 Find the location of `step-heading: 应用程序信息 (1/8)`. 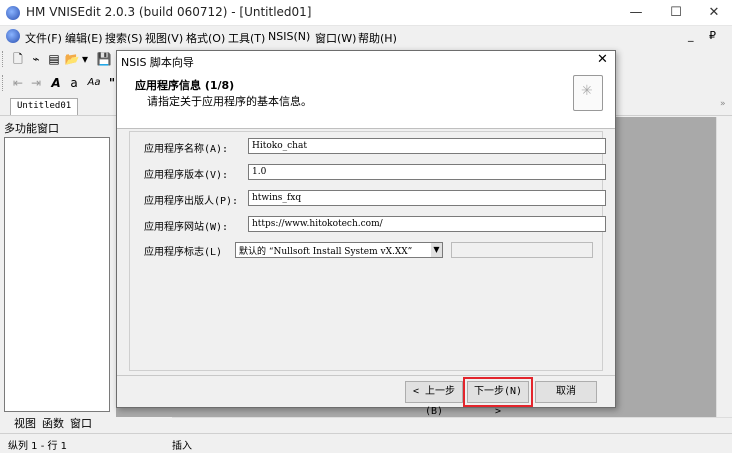

step-heading: 应用程序信息 (1/8) is located at coordinates (185, 85).